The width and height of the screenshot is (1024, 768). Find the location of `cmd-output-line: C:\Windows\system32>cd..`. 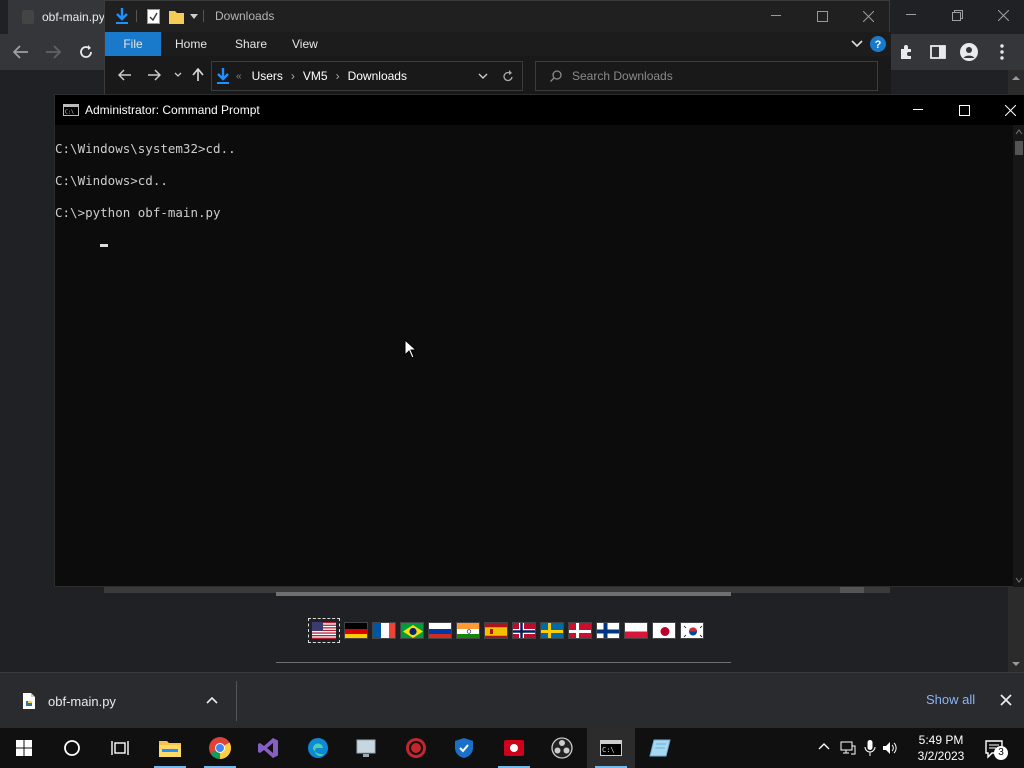

cmd-output-line: C:\Windows\system32>cd.. is located at coordinates (145, 148).